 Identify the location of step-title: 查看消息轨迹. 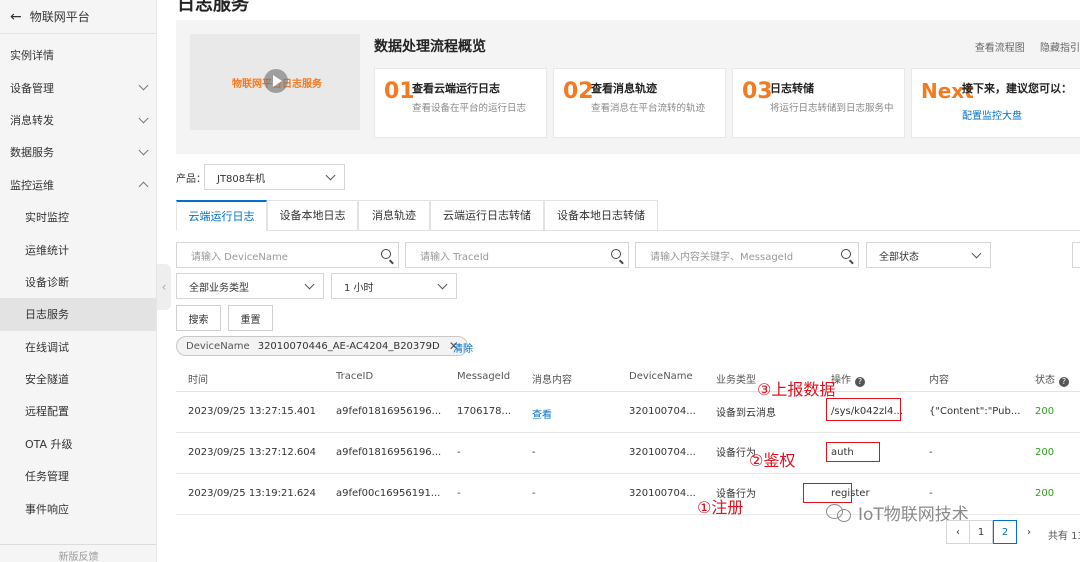
(624, 88).